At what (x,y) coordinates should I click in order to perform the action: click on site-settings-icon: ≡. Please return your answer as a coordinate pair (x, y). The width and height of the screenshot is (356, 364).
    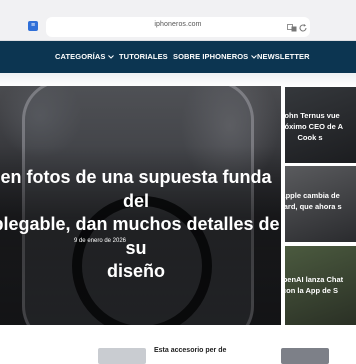
    Looking at the image, I should click on (33, 26).